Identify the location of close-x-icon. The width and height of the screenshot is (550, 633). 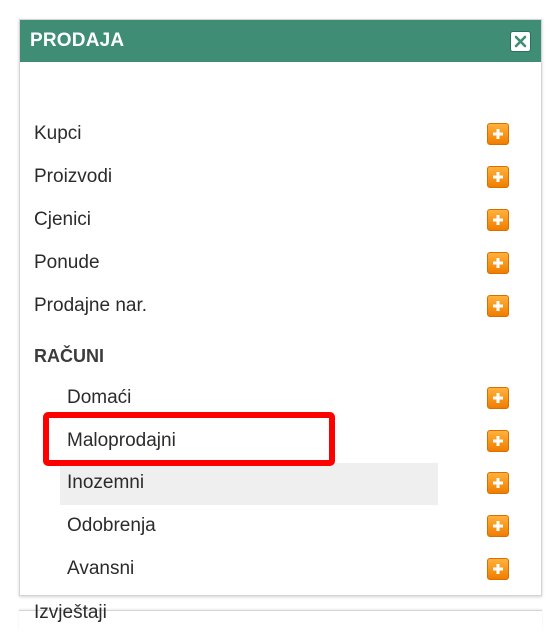
(520, 41).